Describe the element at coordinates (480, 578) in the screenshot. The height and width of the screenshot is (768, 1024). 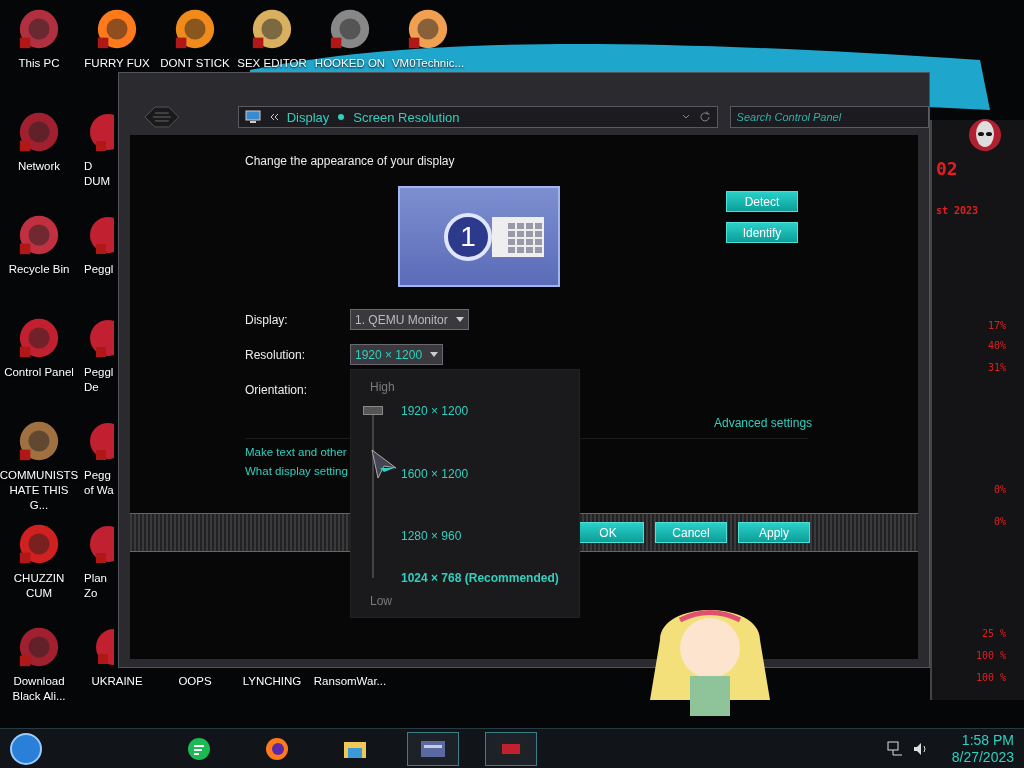
I see `resolution-option: 1024 × 768 (Recommended)` at that location.